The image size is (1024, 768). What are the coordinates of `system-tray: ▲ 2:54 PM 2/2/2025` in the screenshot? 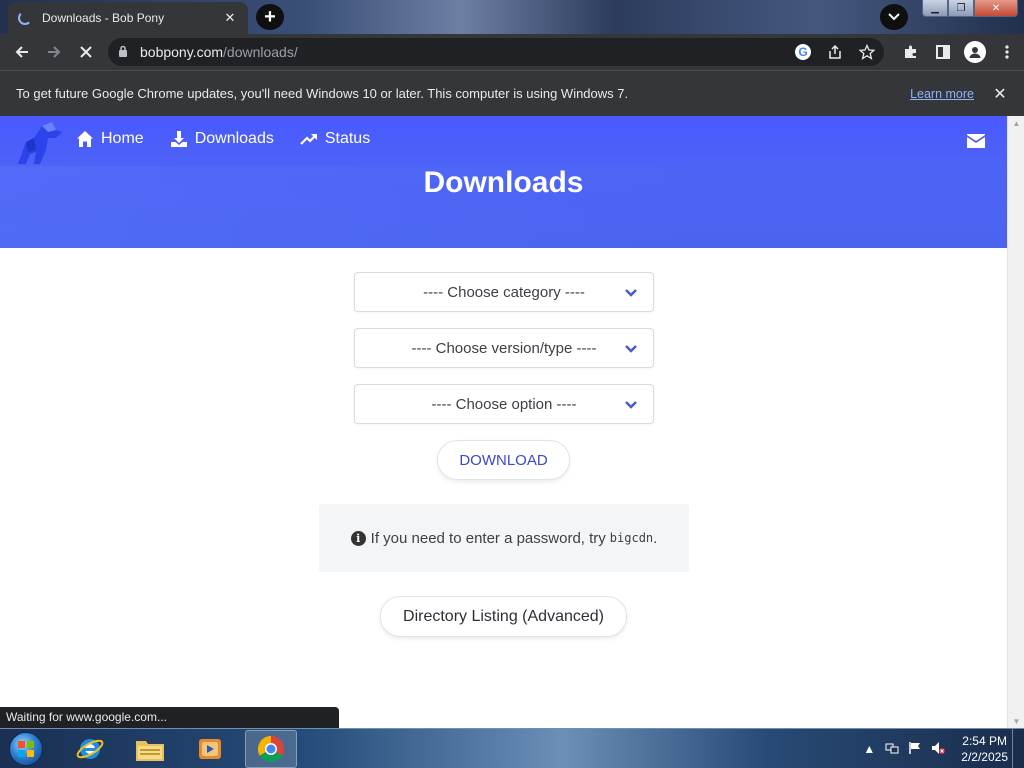 It's located at (943, 748).